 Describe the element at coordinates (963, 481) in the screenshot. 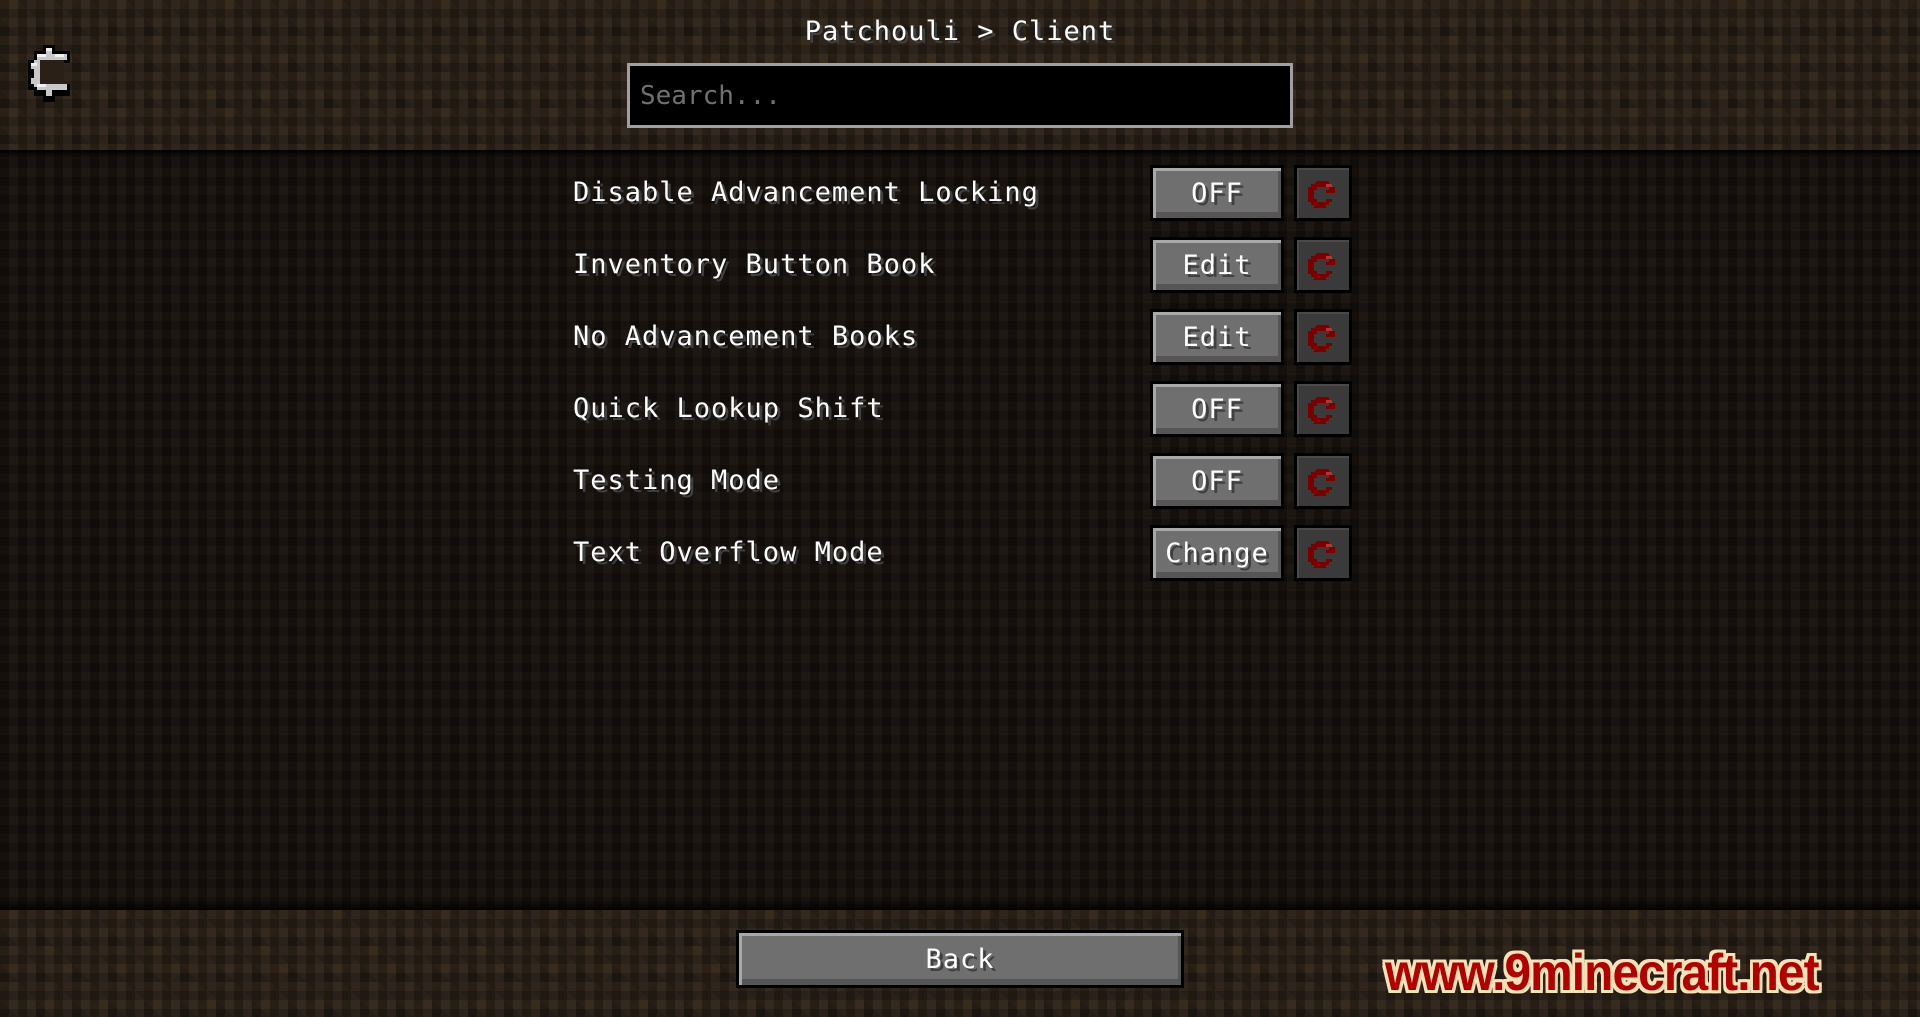

I see `setting-row: Testing Mode OFF` at that location.